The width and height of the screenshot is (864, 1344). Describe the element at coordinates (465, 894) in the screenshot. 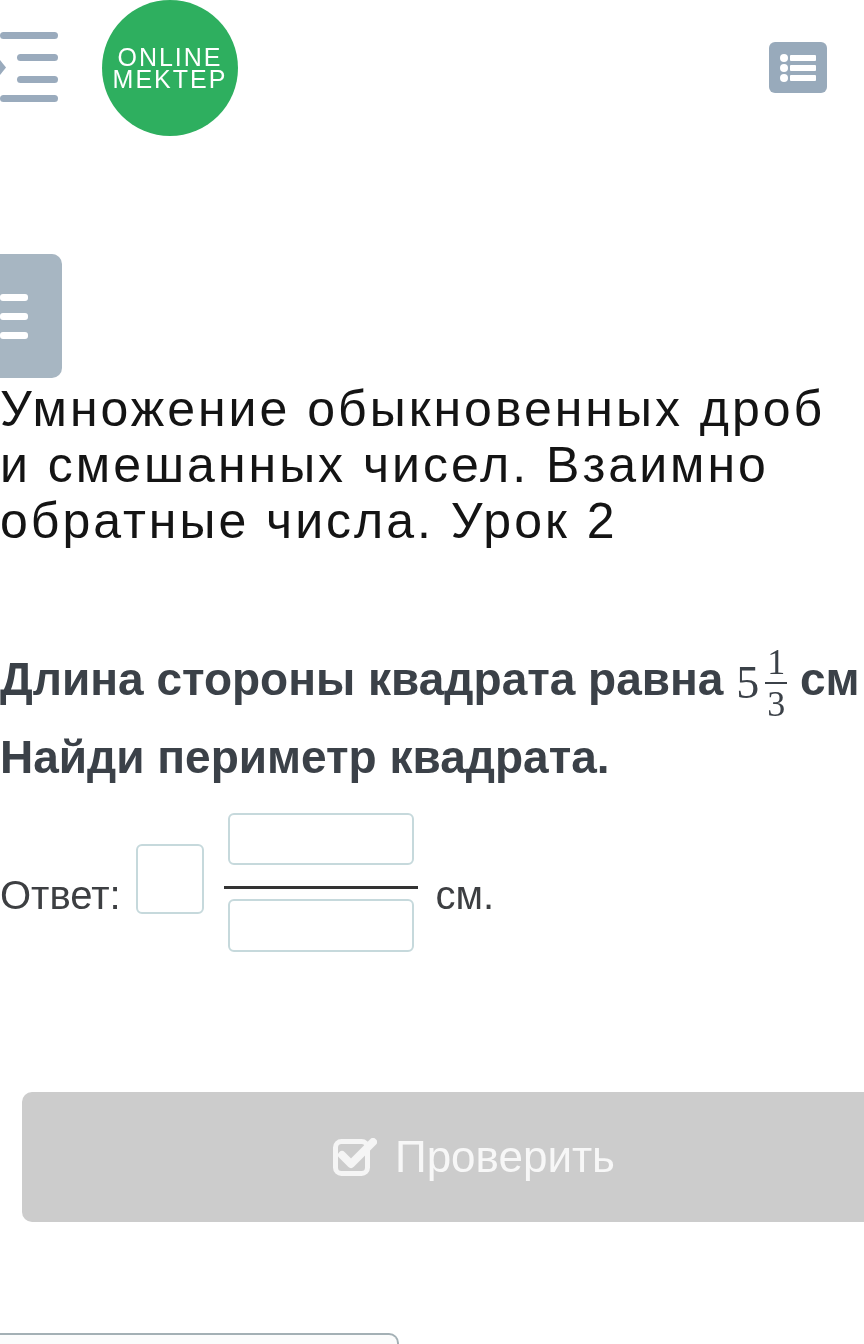

I see `unit-label: см.` at that location.